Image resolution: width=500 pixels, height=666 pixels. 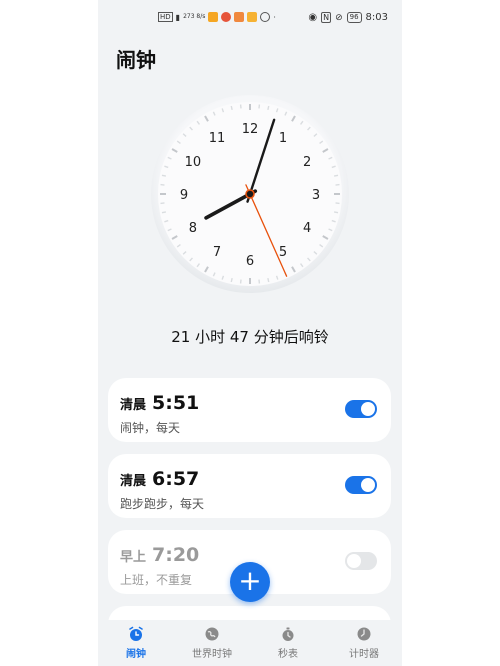 I want to click on signal-icon: ▮, so click(x=178, y=17).